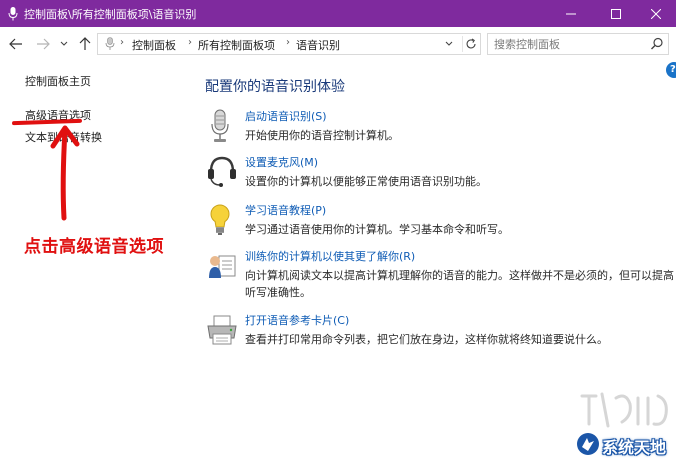 The height and width of the screenshot is (461, 676). I want to click on maximize-icon, so click(616, 13).